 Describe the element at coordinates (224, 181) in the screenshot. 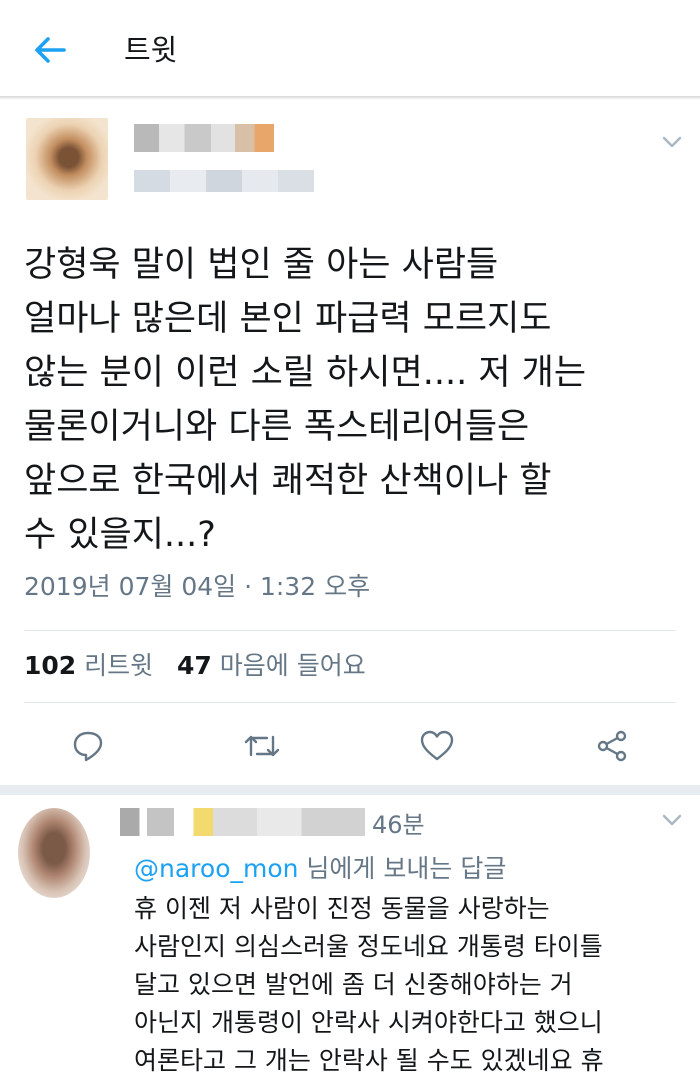

I see `author-handle-redacted` at that location.